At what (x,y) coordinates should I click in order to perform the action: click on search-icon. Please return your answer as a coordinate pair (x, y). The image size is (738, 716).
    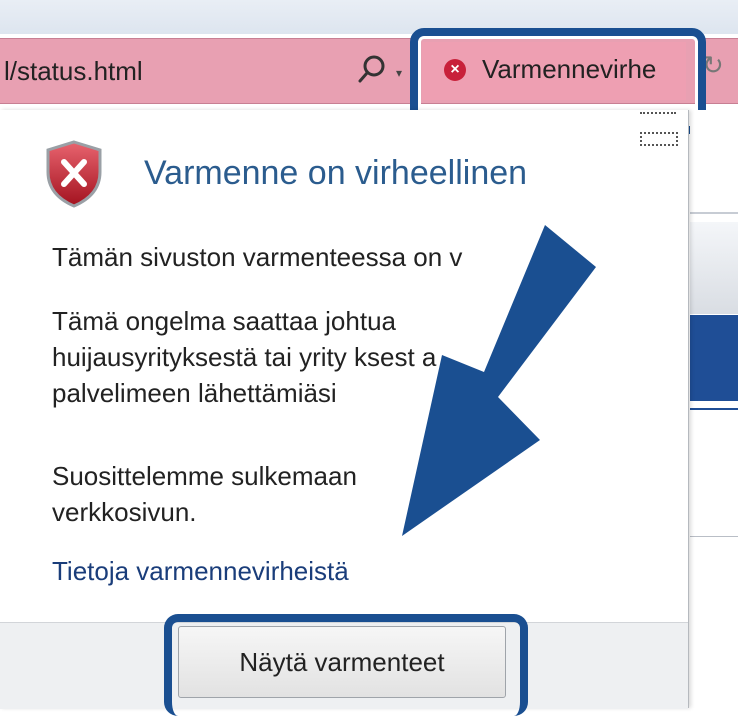
    Looking at the image, I should click on (372, 70).